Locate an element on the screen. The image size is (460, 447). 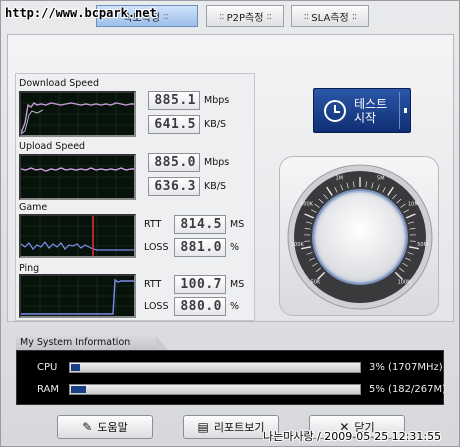
ping-label: Ping is located at coordinates (29, 268).